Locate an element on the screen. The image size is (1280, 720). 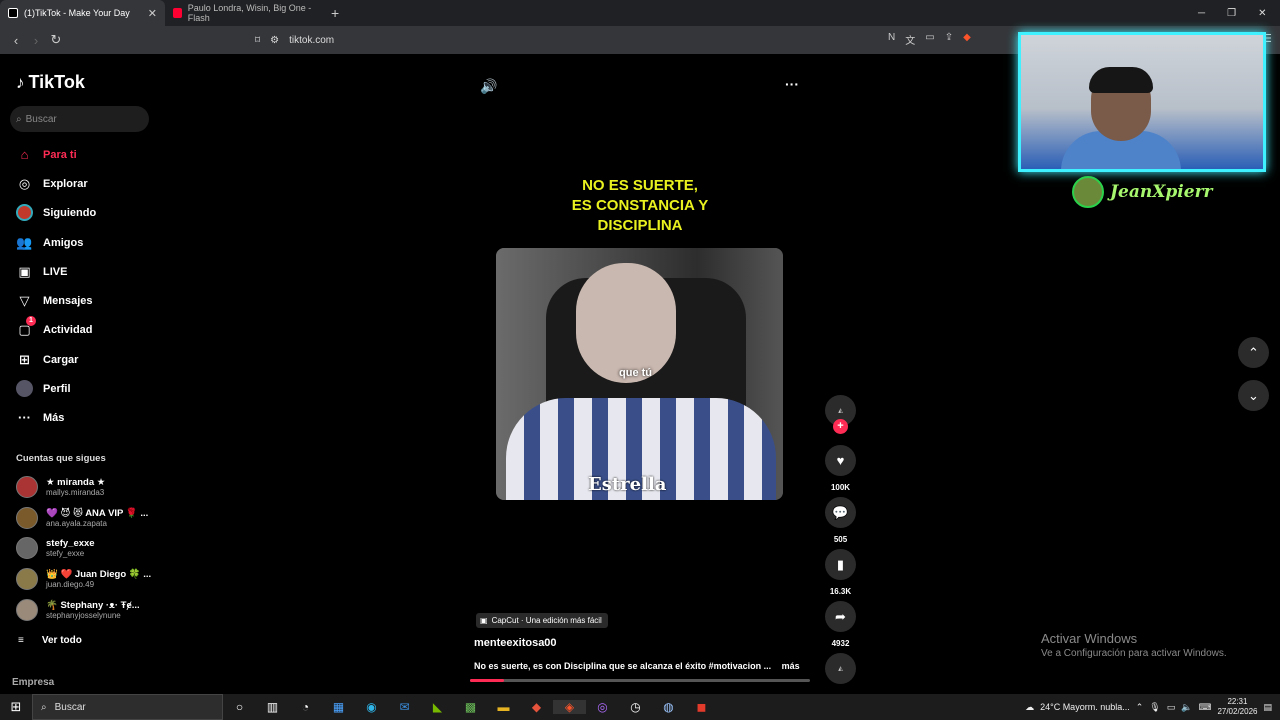
nav-label: Para ti is located at coordinates (60, 154).